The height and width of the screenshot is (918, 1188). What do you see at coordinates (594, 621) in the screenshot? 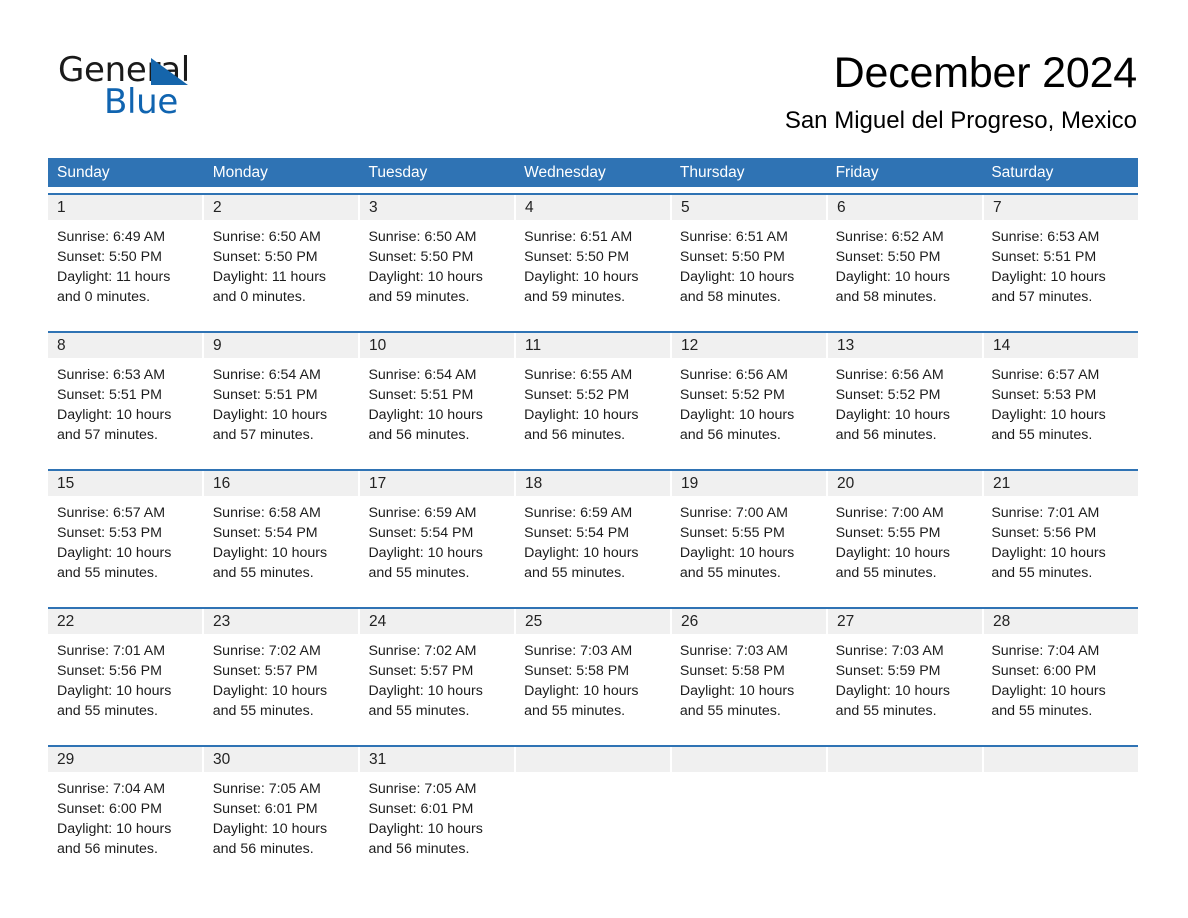
I see `day-number: 25` at bounding box center [594, 621].